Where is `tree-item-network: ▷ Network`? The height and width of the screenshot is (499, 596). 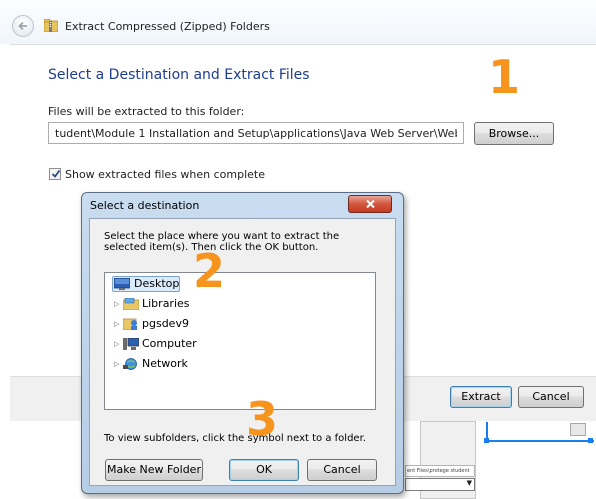 tree-item-network: ▷ Network is located at coordinates (164, 364).